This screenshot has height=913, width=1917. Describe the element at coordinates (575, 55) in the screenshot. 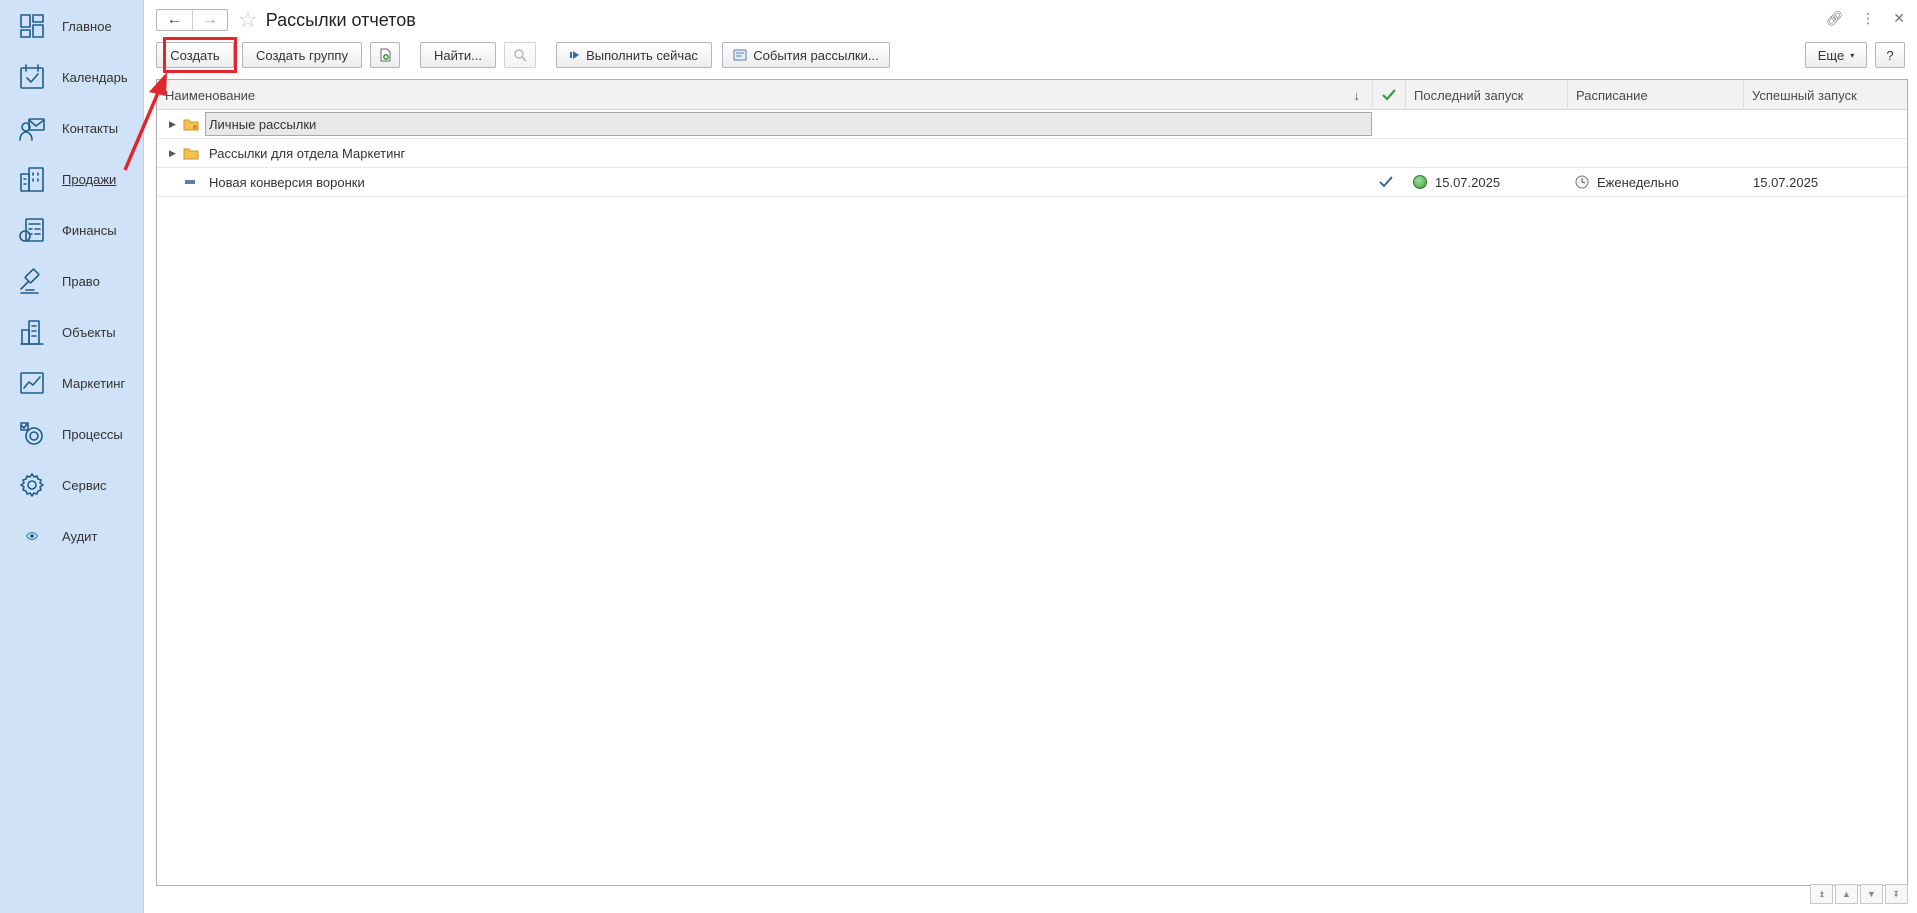

I see `run-icon` at that location.